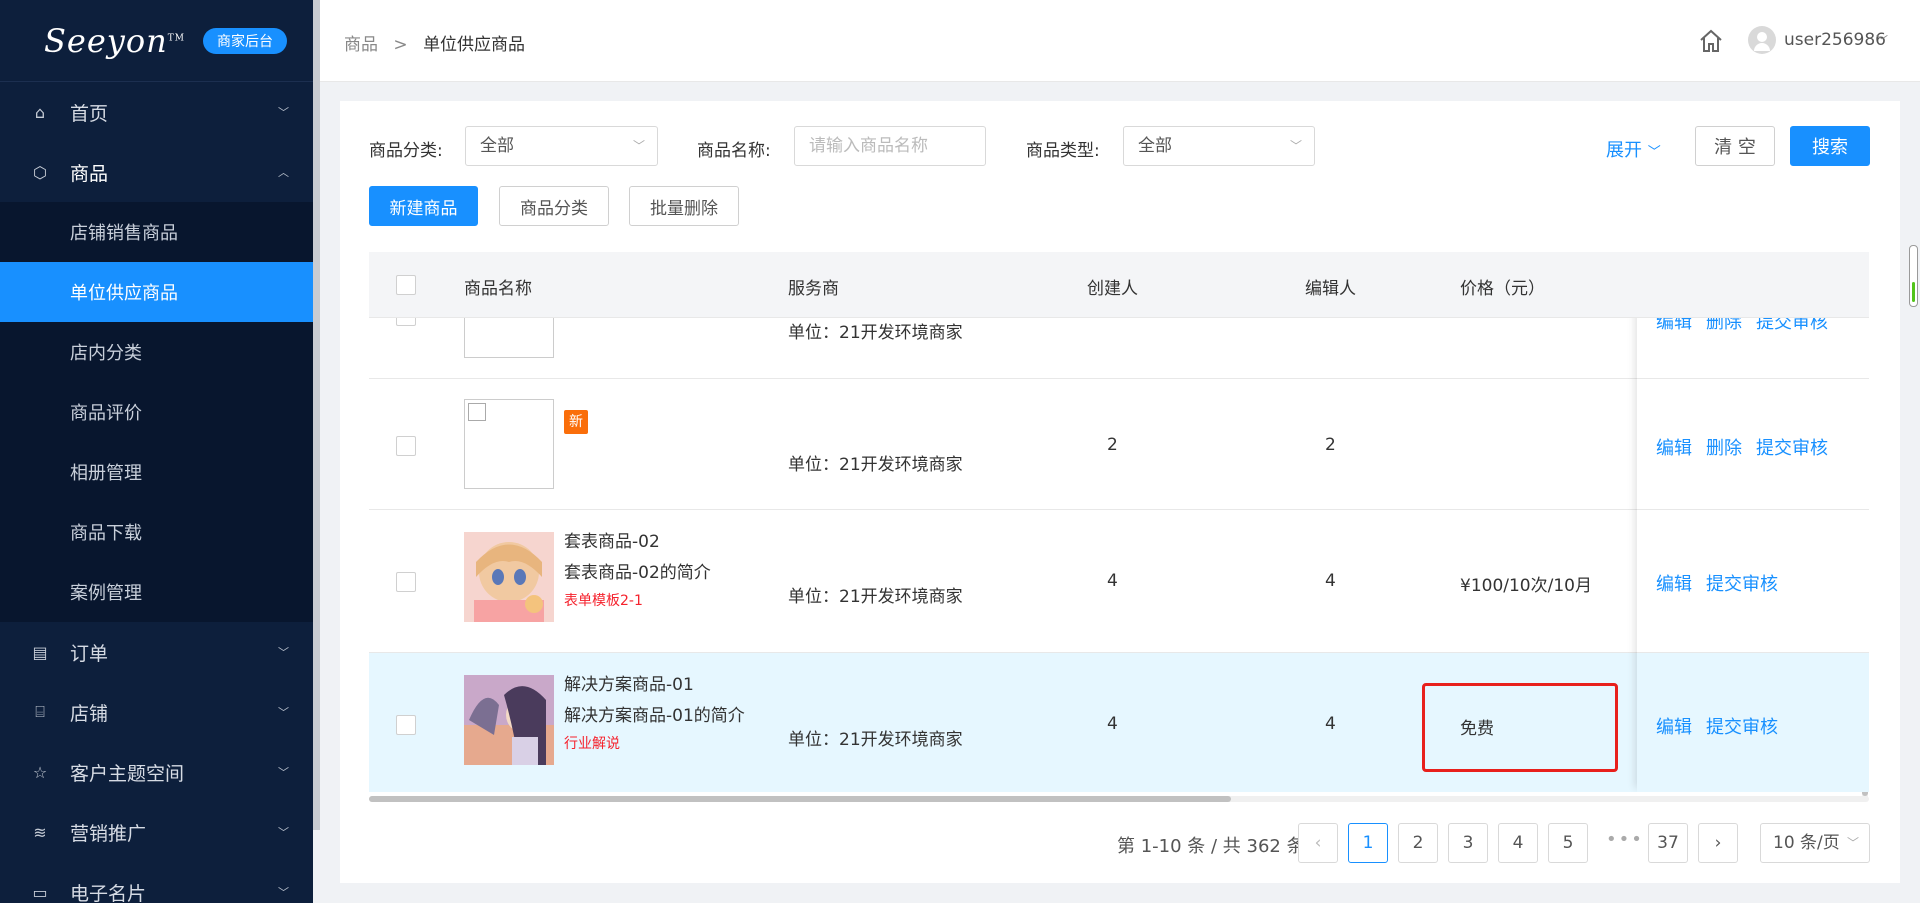 Image resolution: width=1920 pixels, height=903 pixels. I want to click on product-name-input, so click(890, 146).